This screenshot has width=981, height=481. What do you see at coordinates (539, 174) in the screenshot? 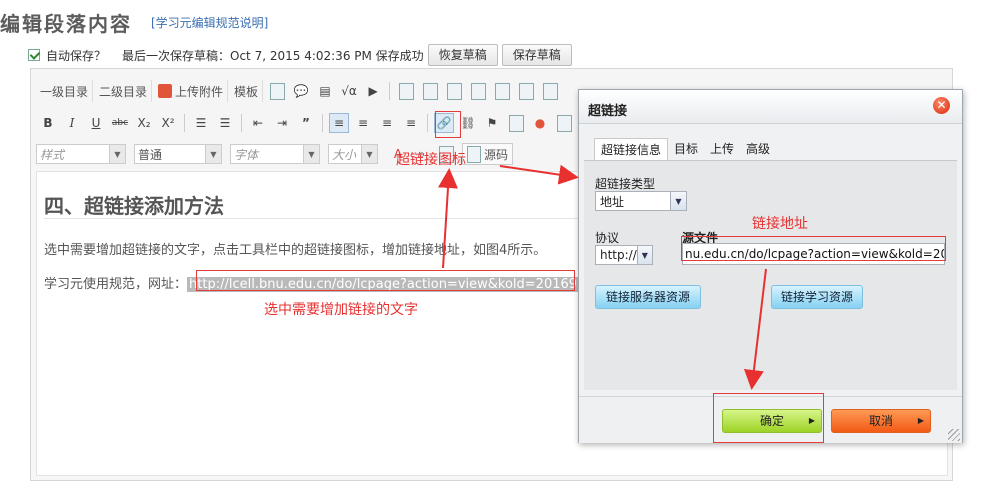
I see `arrow-to-dialog` at bounding box center [539, 174].